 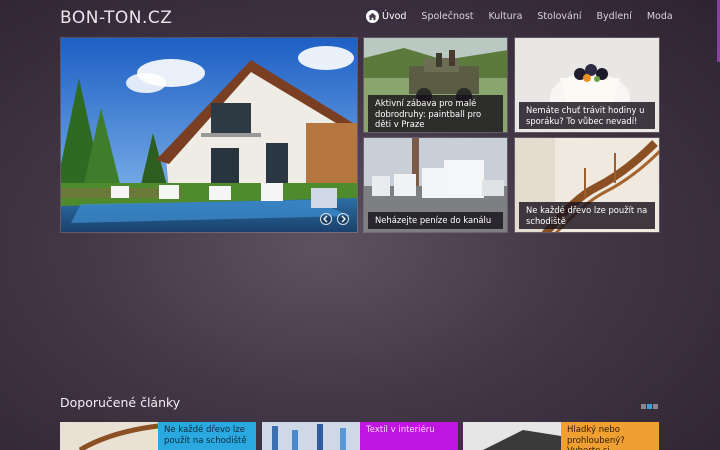 What do you see at coordinates (435, 220) in the screenshot?
I see `tile-caption: Neházejte peníze do kanálu` at bounding box center [435, 220].